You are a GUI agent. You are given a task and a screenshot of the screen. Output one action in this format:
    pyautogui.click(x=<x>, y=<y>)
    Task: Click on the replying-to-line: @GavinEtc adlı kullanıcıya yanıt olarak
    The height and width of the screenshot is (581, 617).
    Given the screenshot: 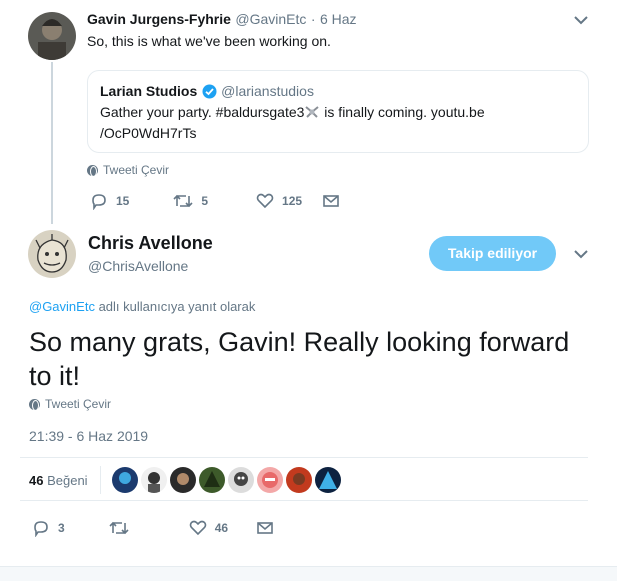 What is the action you would take?
    pyautogui.click(x=142, y=306)
    